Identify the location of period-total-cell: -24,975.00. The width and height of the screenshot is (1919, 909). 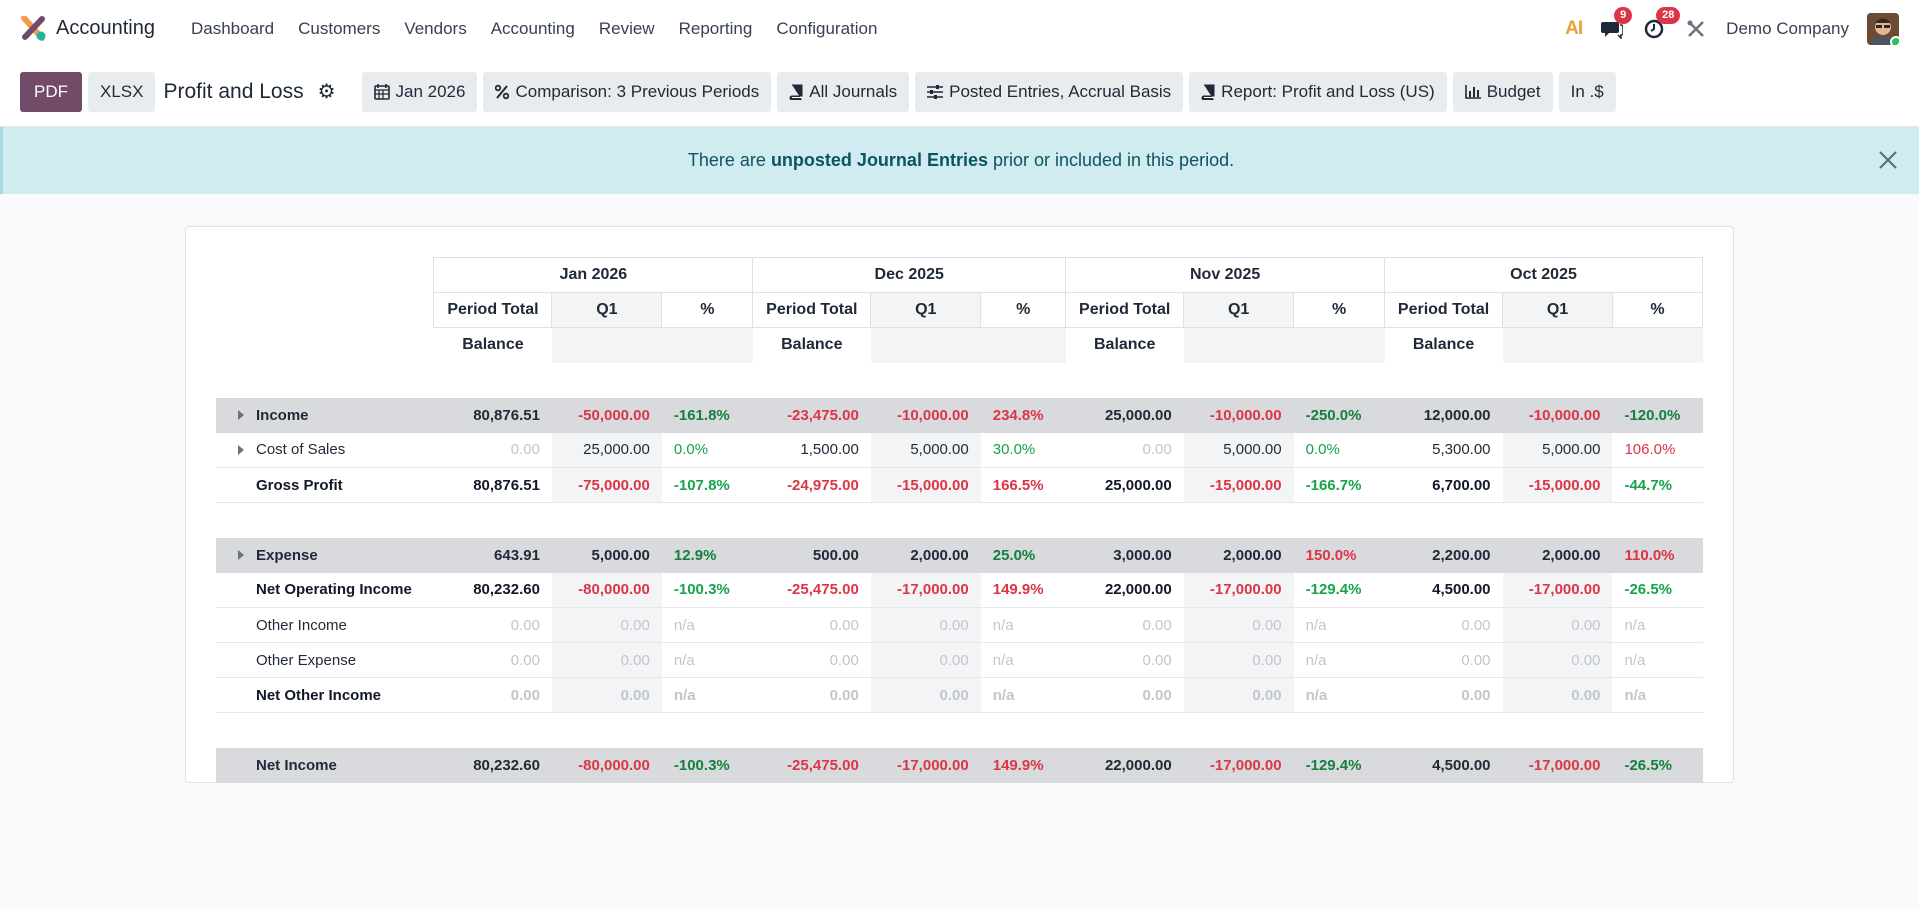
(811, 485).